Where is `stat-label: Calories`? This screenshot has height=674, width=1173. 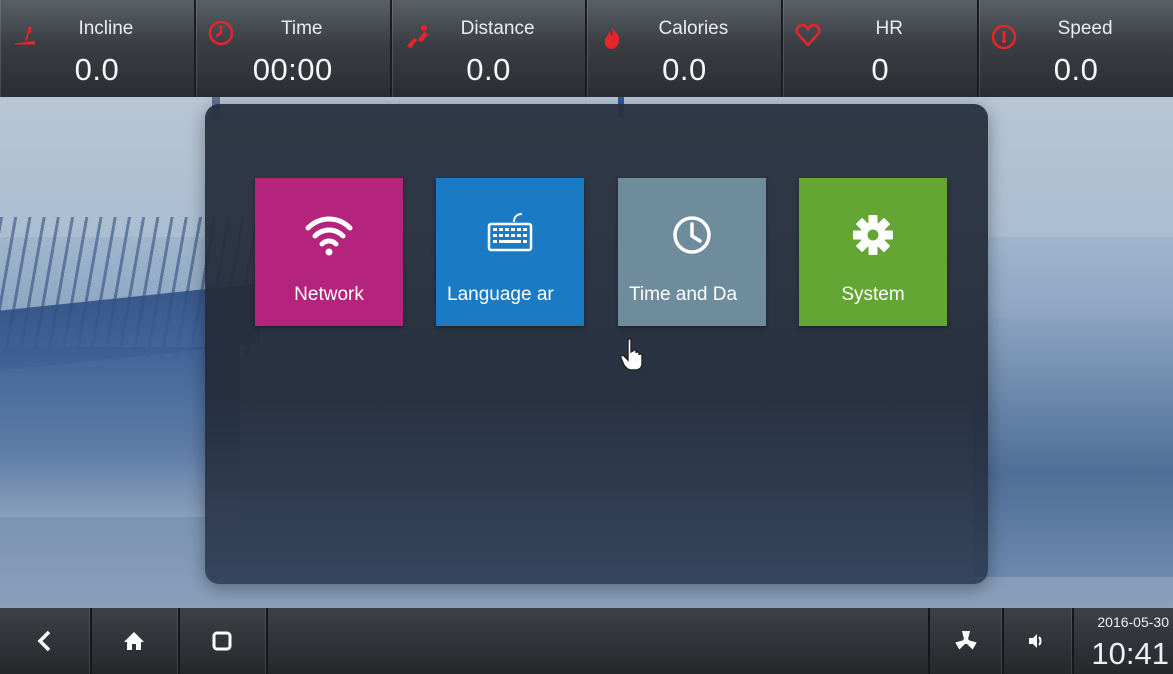
stat-label: Calories is located at coordinates (693, 28).